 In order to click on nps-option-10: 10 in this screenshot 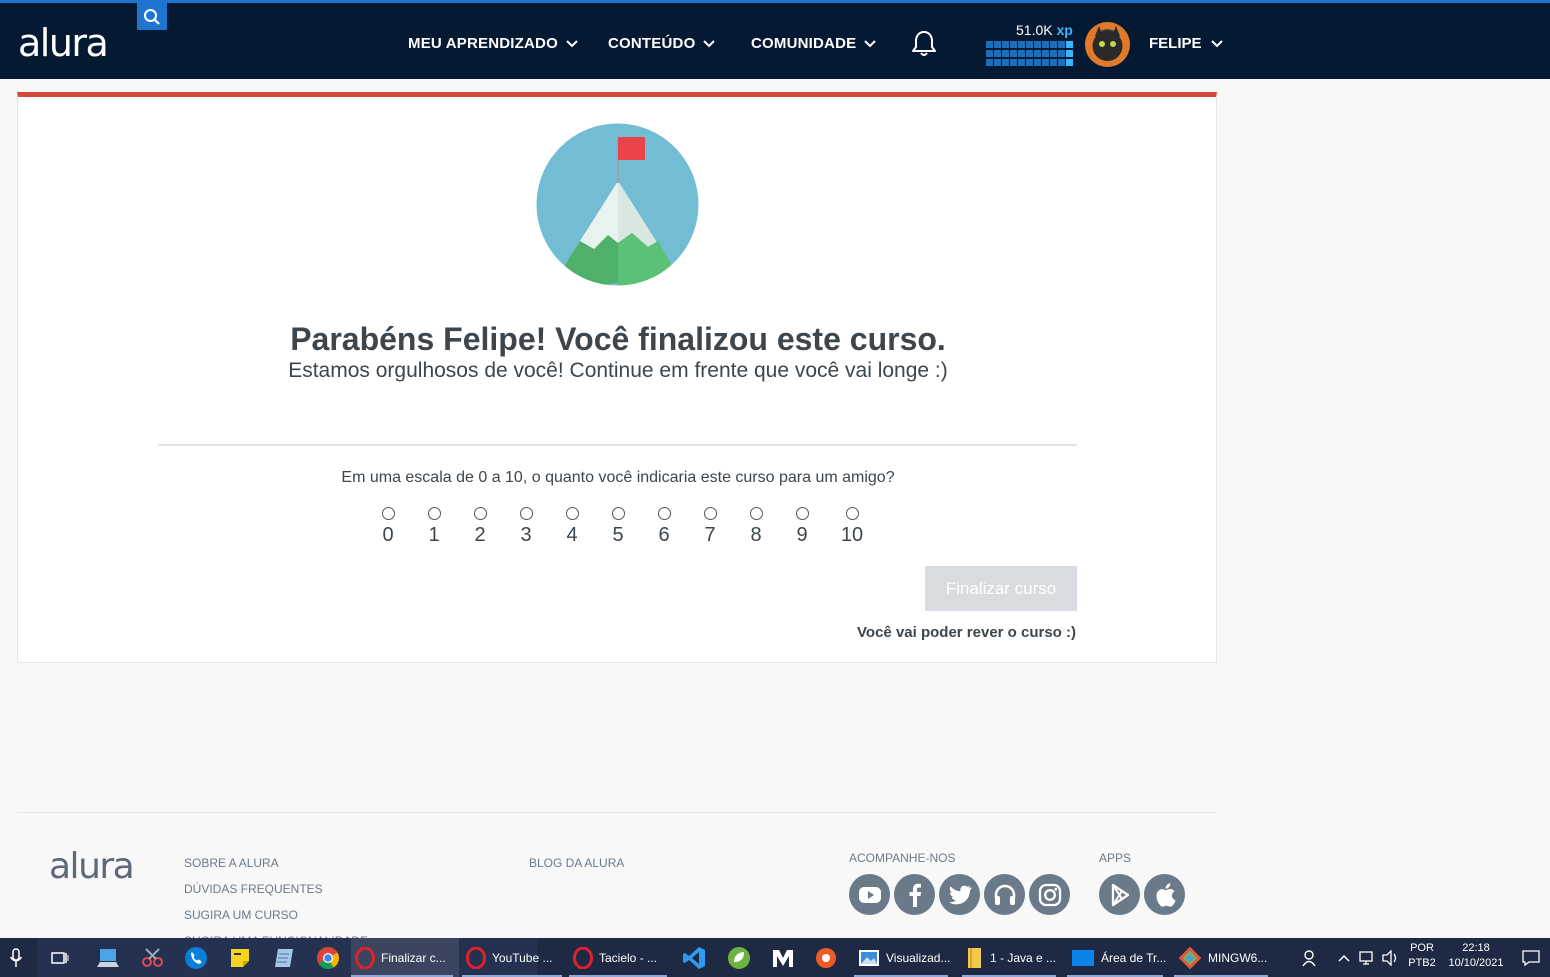, I will do `click(852, 527)`.